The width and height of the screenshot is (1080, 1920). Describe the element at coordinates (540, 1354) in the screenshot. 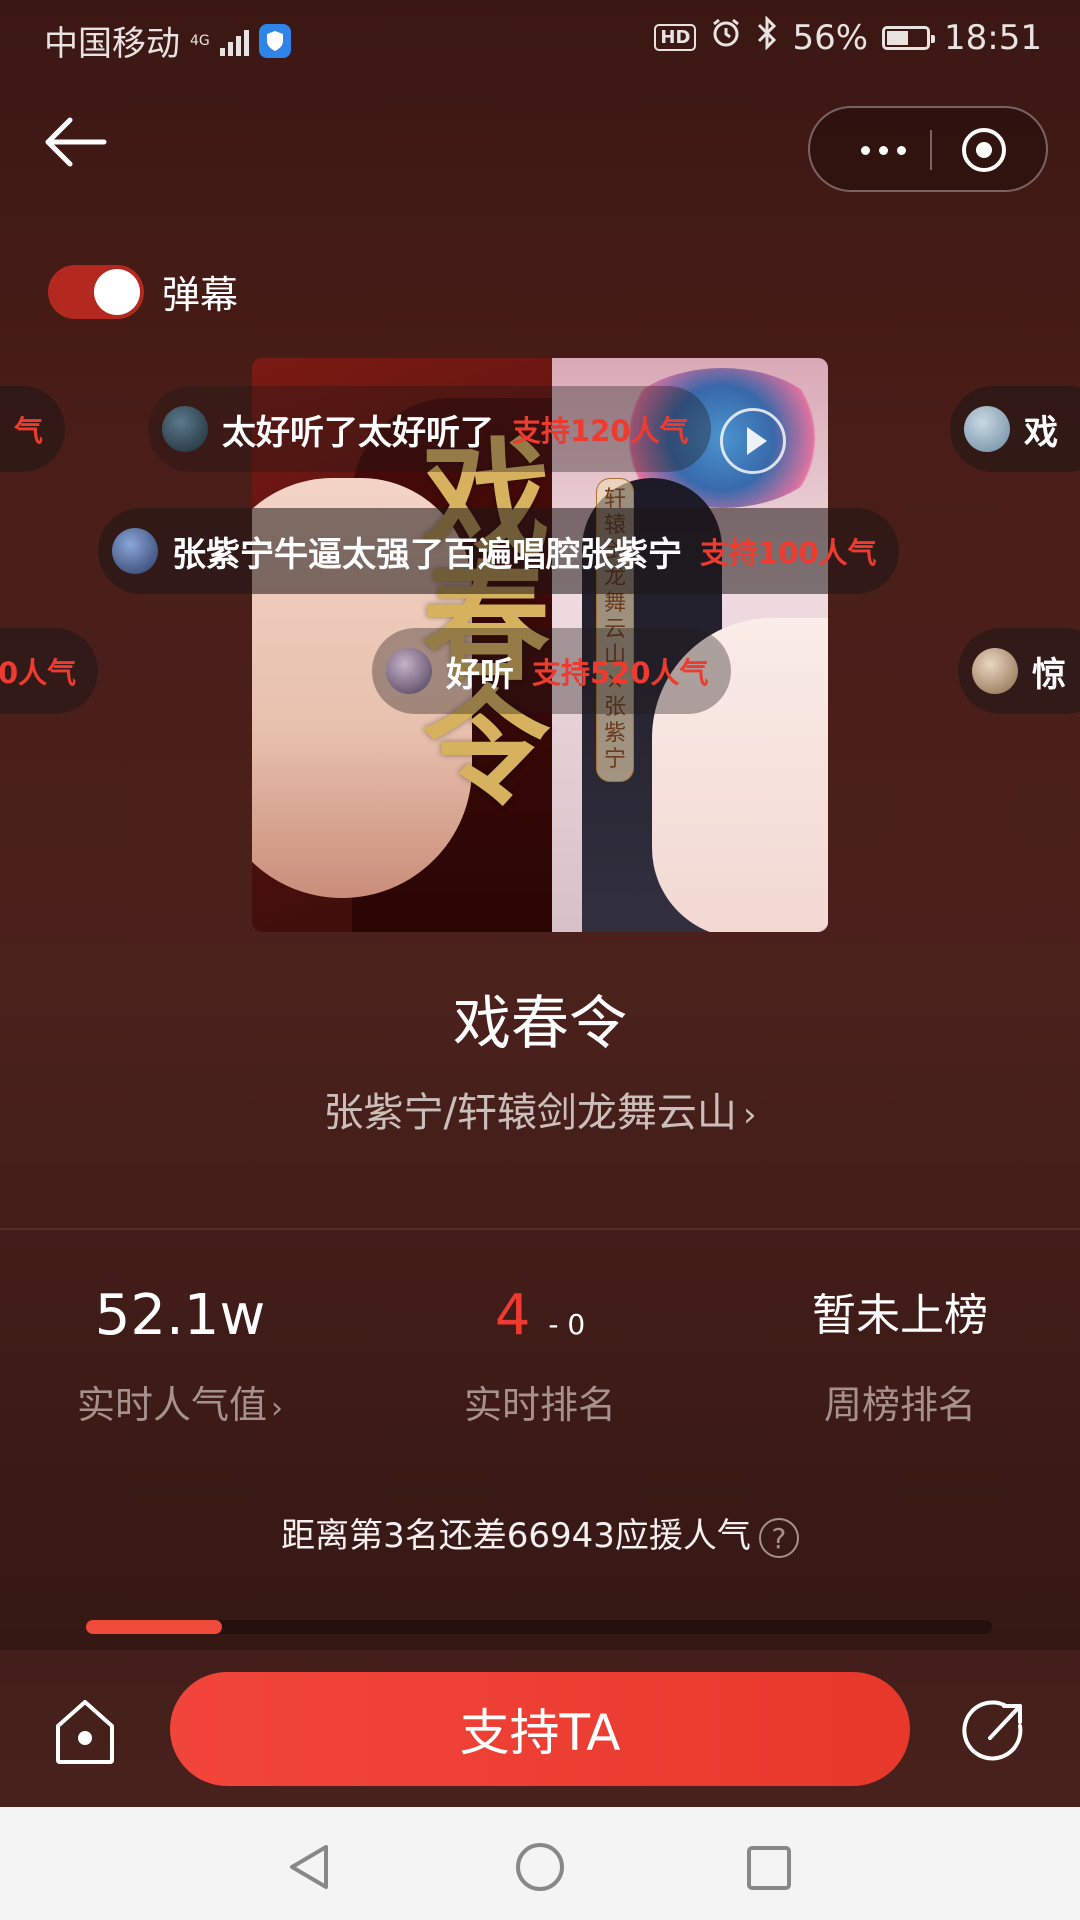

I see `stat-realtime-rank: 4 - 0 实时排名` at that location.